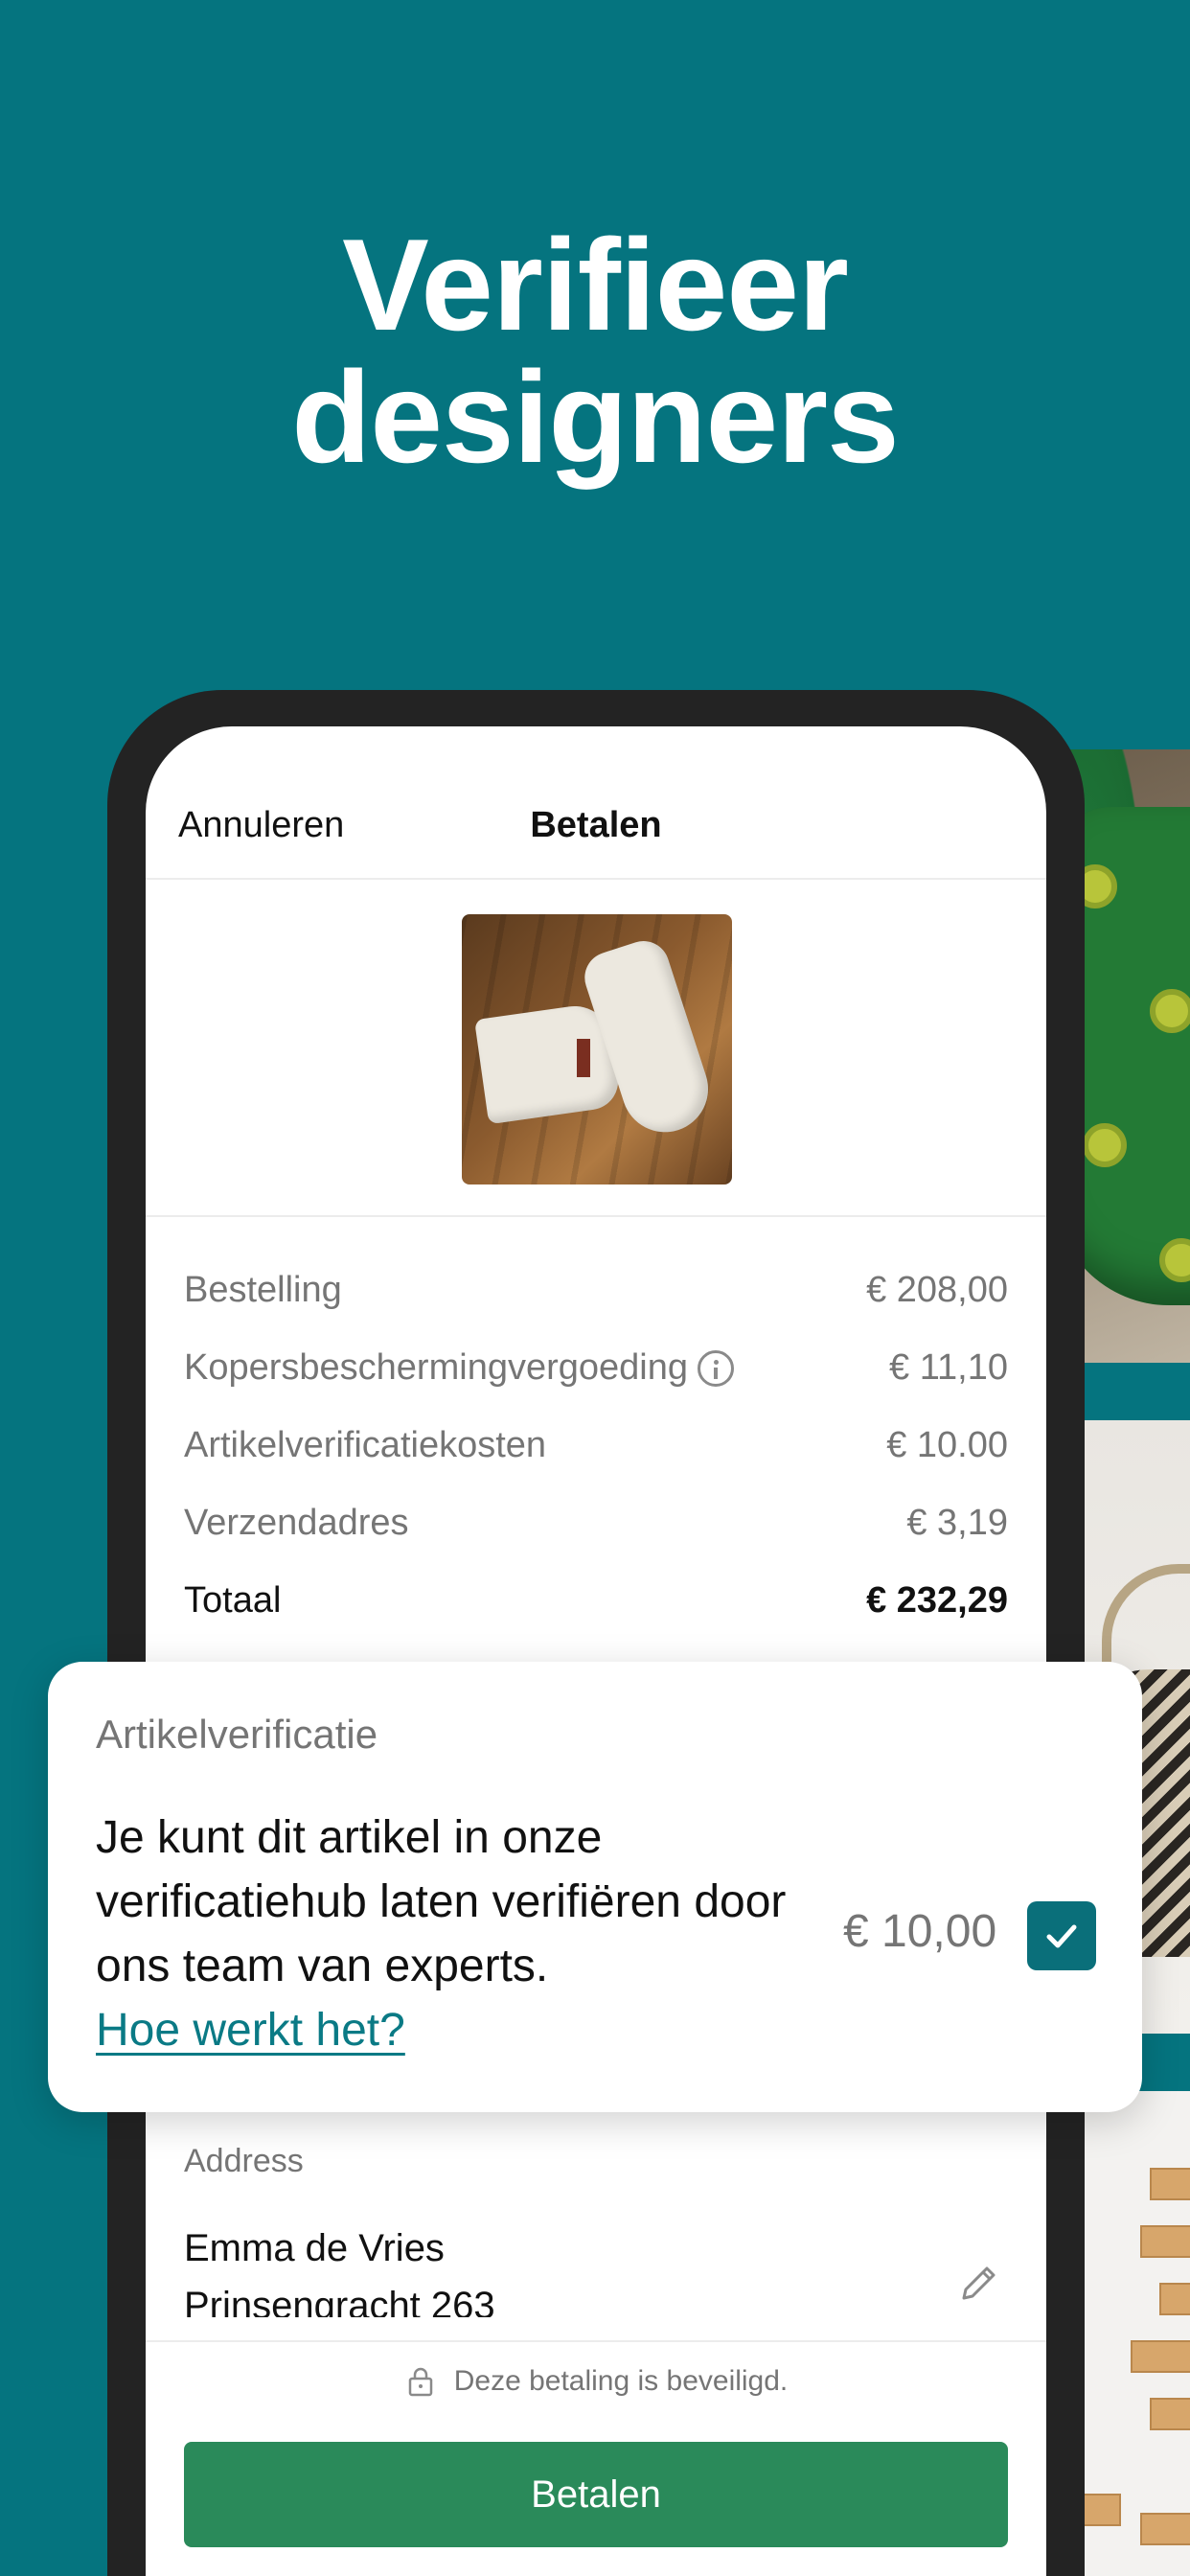  I want to click on price-label: Verzendadres, so click(296, 1523).